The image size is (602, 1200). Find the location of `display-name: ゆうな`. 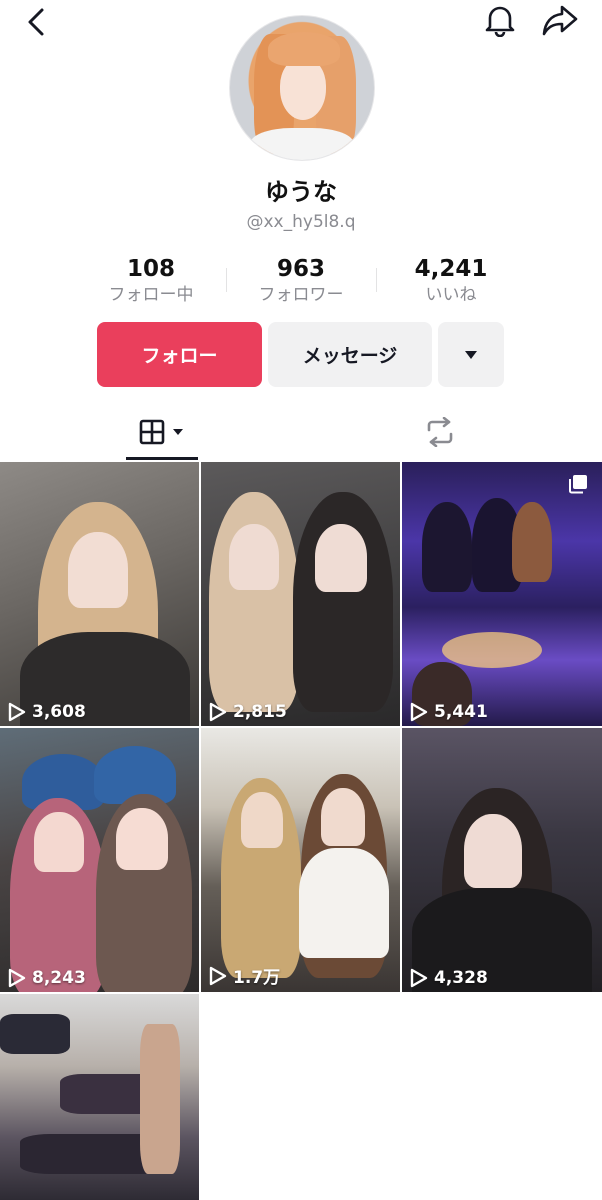

display-name: ゆうな is located at coordinates (301, 192).